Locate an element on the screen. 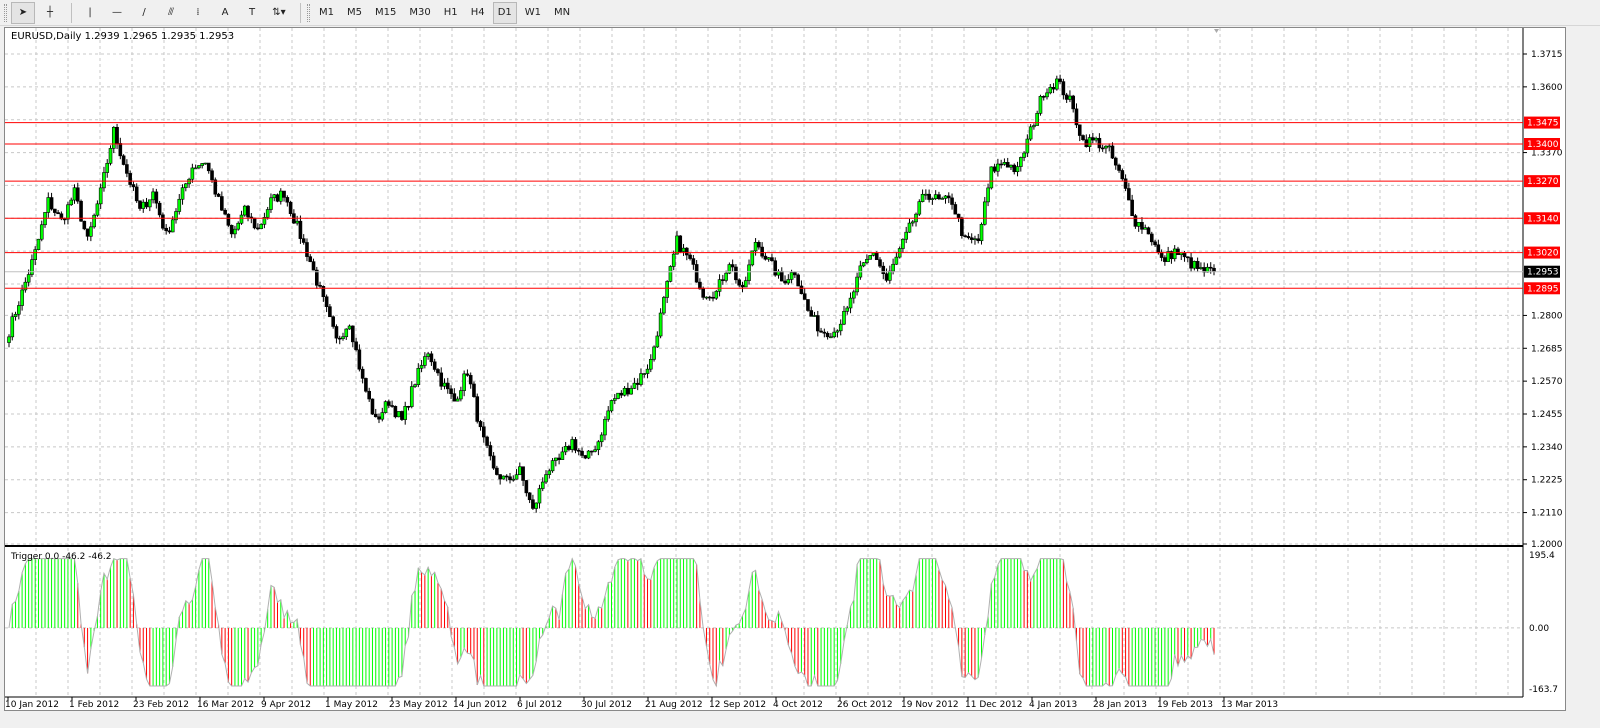 The height and width of the screenshot is (728, 1600). timeframe-m5: M5 is located at coordinates (354, 13).